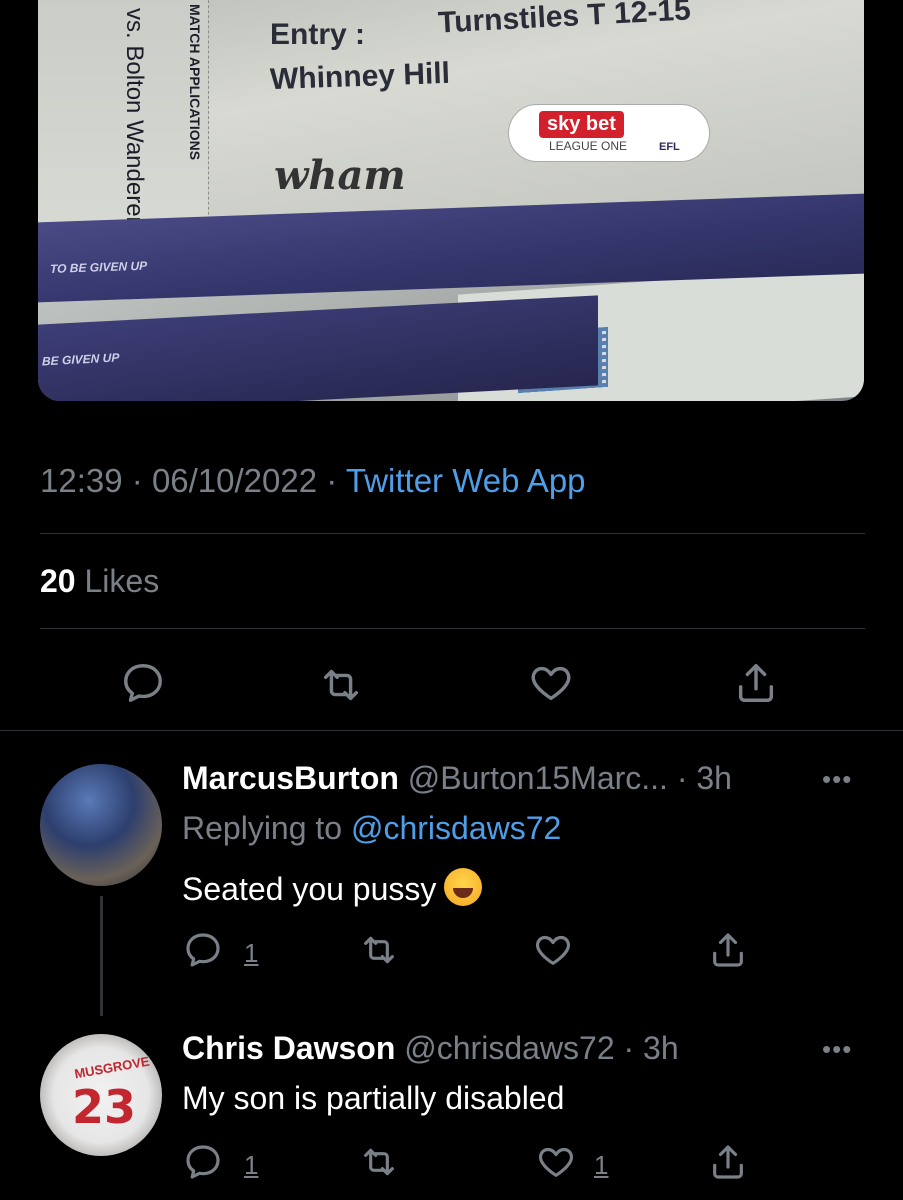  I want to click on avatar, so click(101, 825).